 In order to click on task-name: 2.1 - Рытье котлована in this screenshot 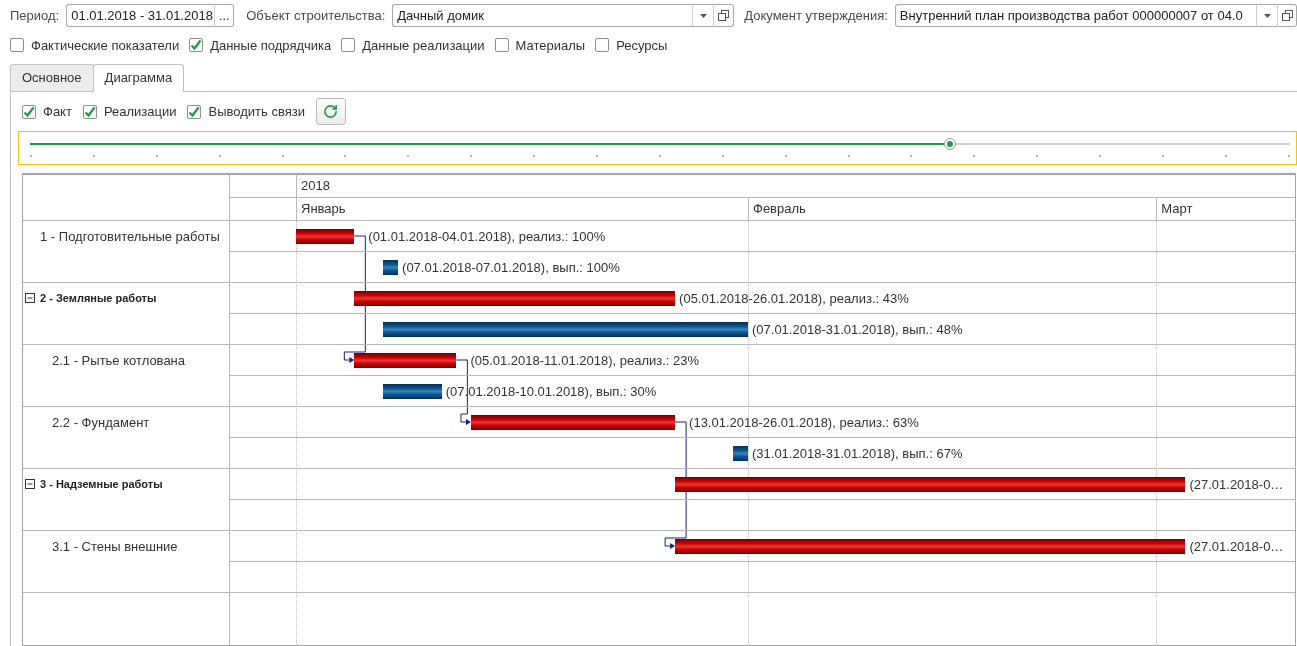, I will do `click(118, 360)`.